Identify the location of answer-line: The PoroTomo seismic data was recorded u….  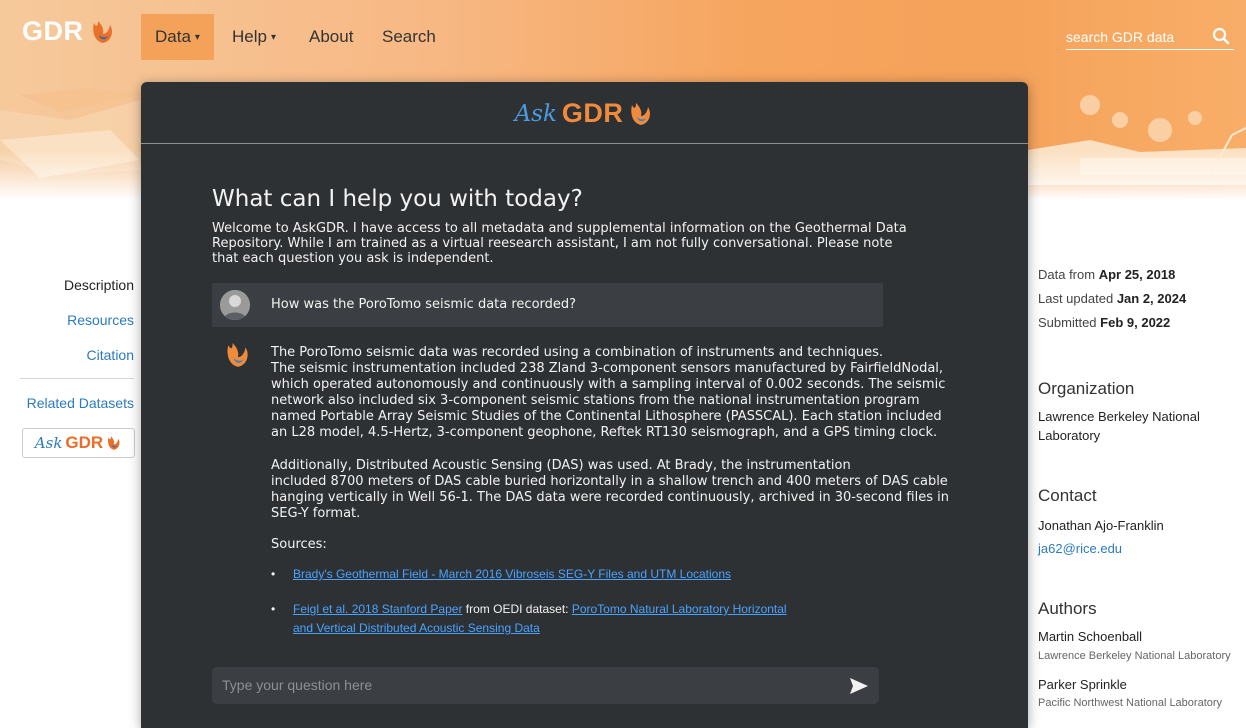
(577, 352).